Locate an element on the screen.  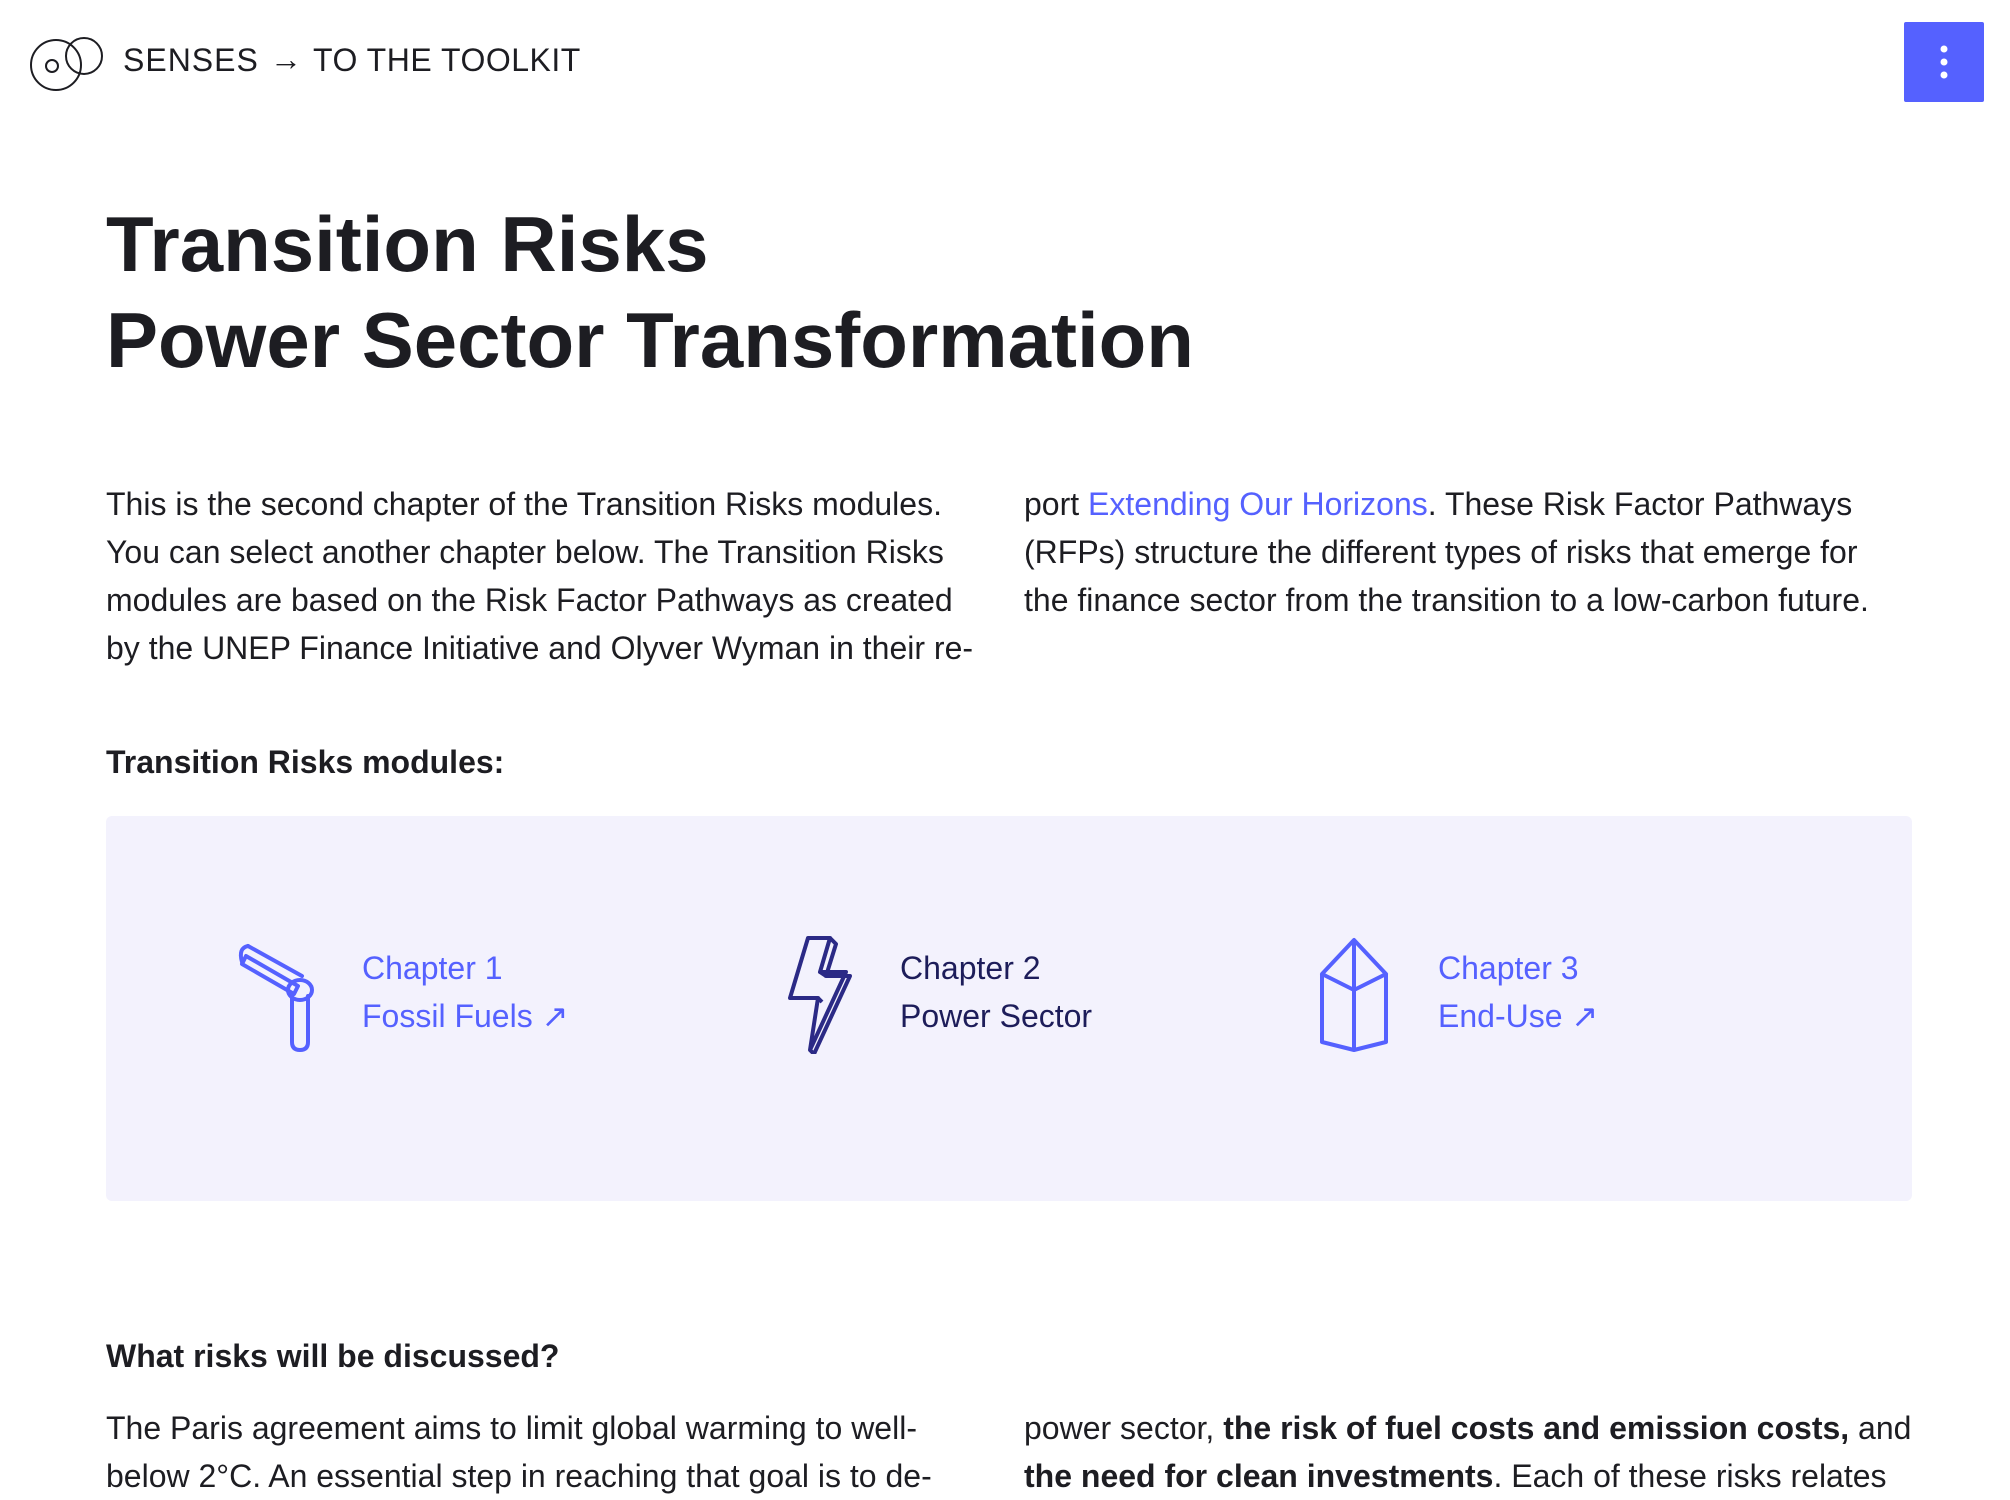
chapter-name: End-Use ↗ is located at coordinates (1518, 1016).